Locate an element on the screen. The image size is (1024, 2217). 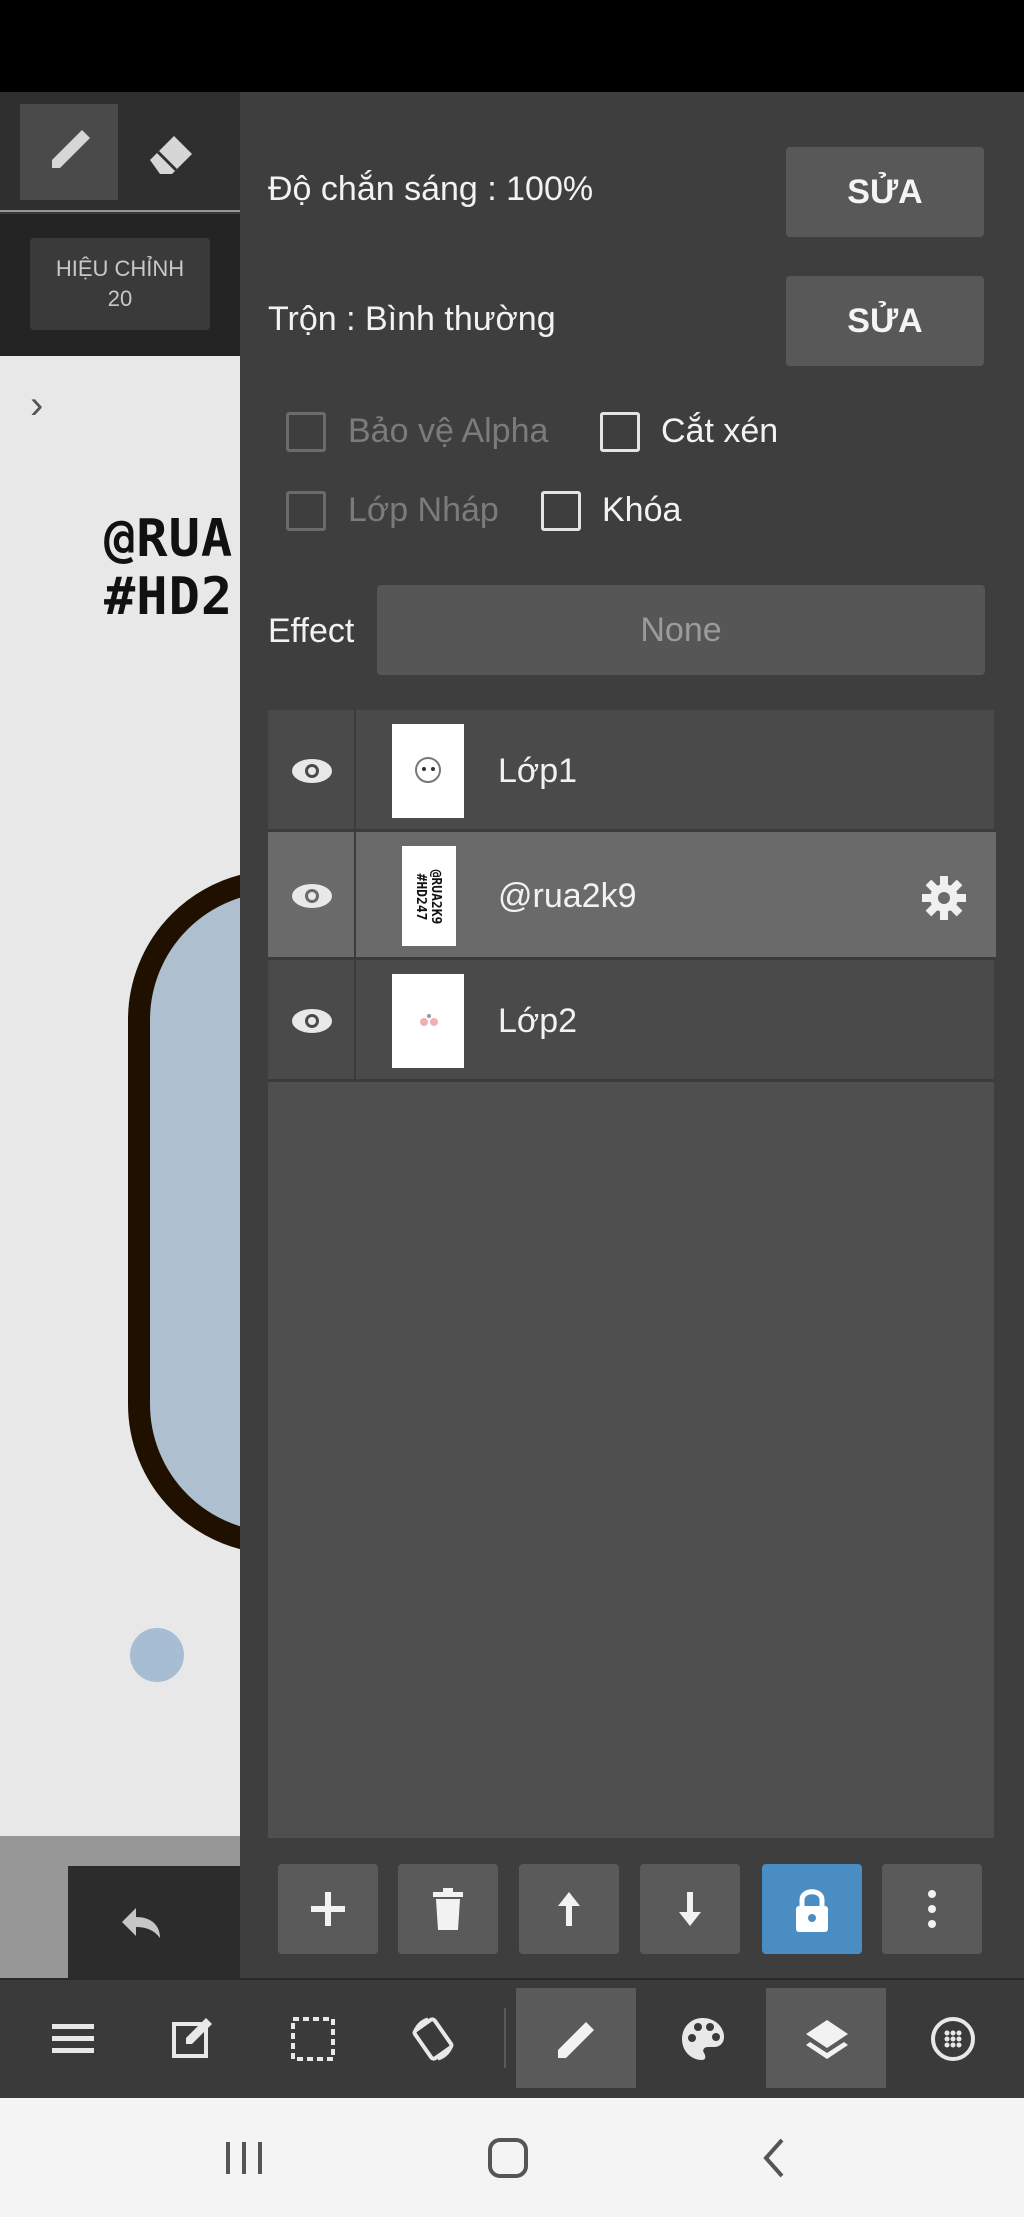
trash-icon is located at coordinates (448, 1909).